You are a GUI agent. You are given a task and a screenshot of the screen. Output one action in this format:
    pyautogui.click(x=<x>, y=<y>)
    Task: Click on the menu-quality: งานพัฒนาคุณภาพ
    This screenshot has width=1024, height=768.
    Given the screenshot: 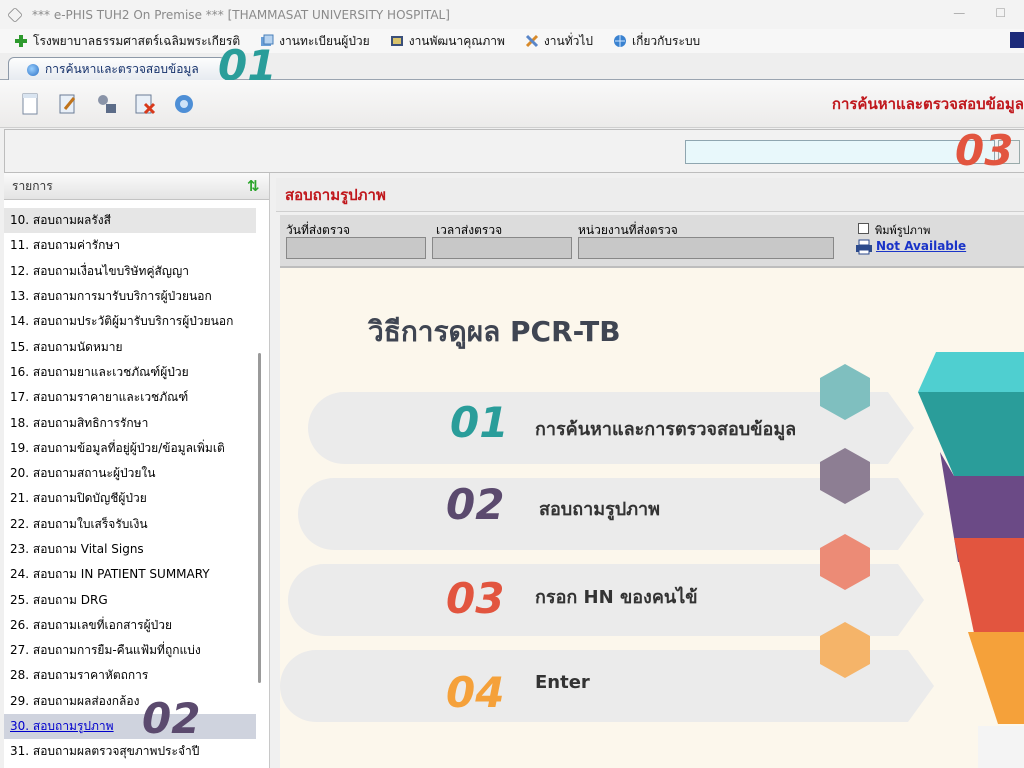 What is the action you would take?
    pyautogui.click(x=447, y=41)
    